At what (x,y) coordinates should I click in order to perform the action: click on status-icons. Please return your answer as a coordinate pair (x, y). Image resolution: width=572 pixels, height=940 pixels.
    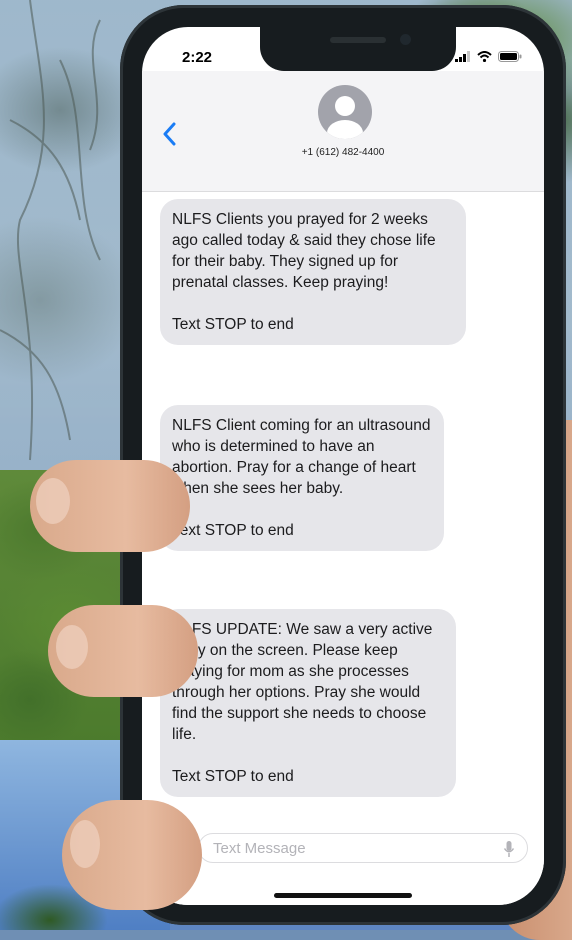
    Looking at the image, I should click on (488, 56).